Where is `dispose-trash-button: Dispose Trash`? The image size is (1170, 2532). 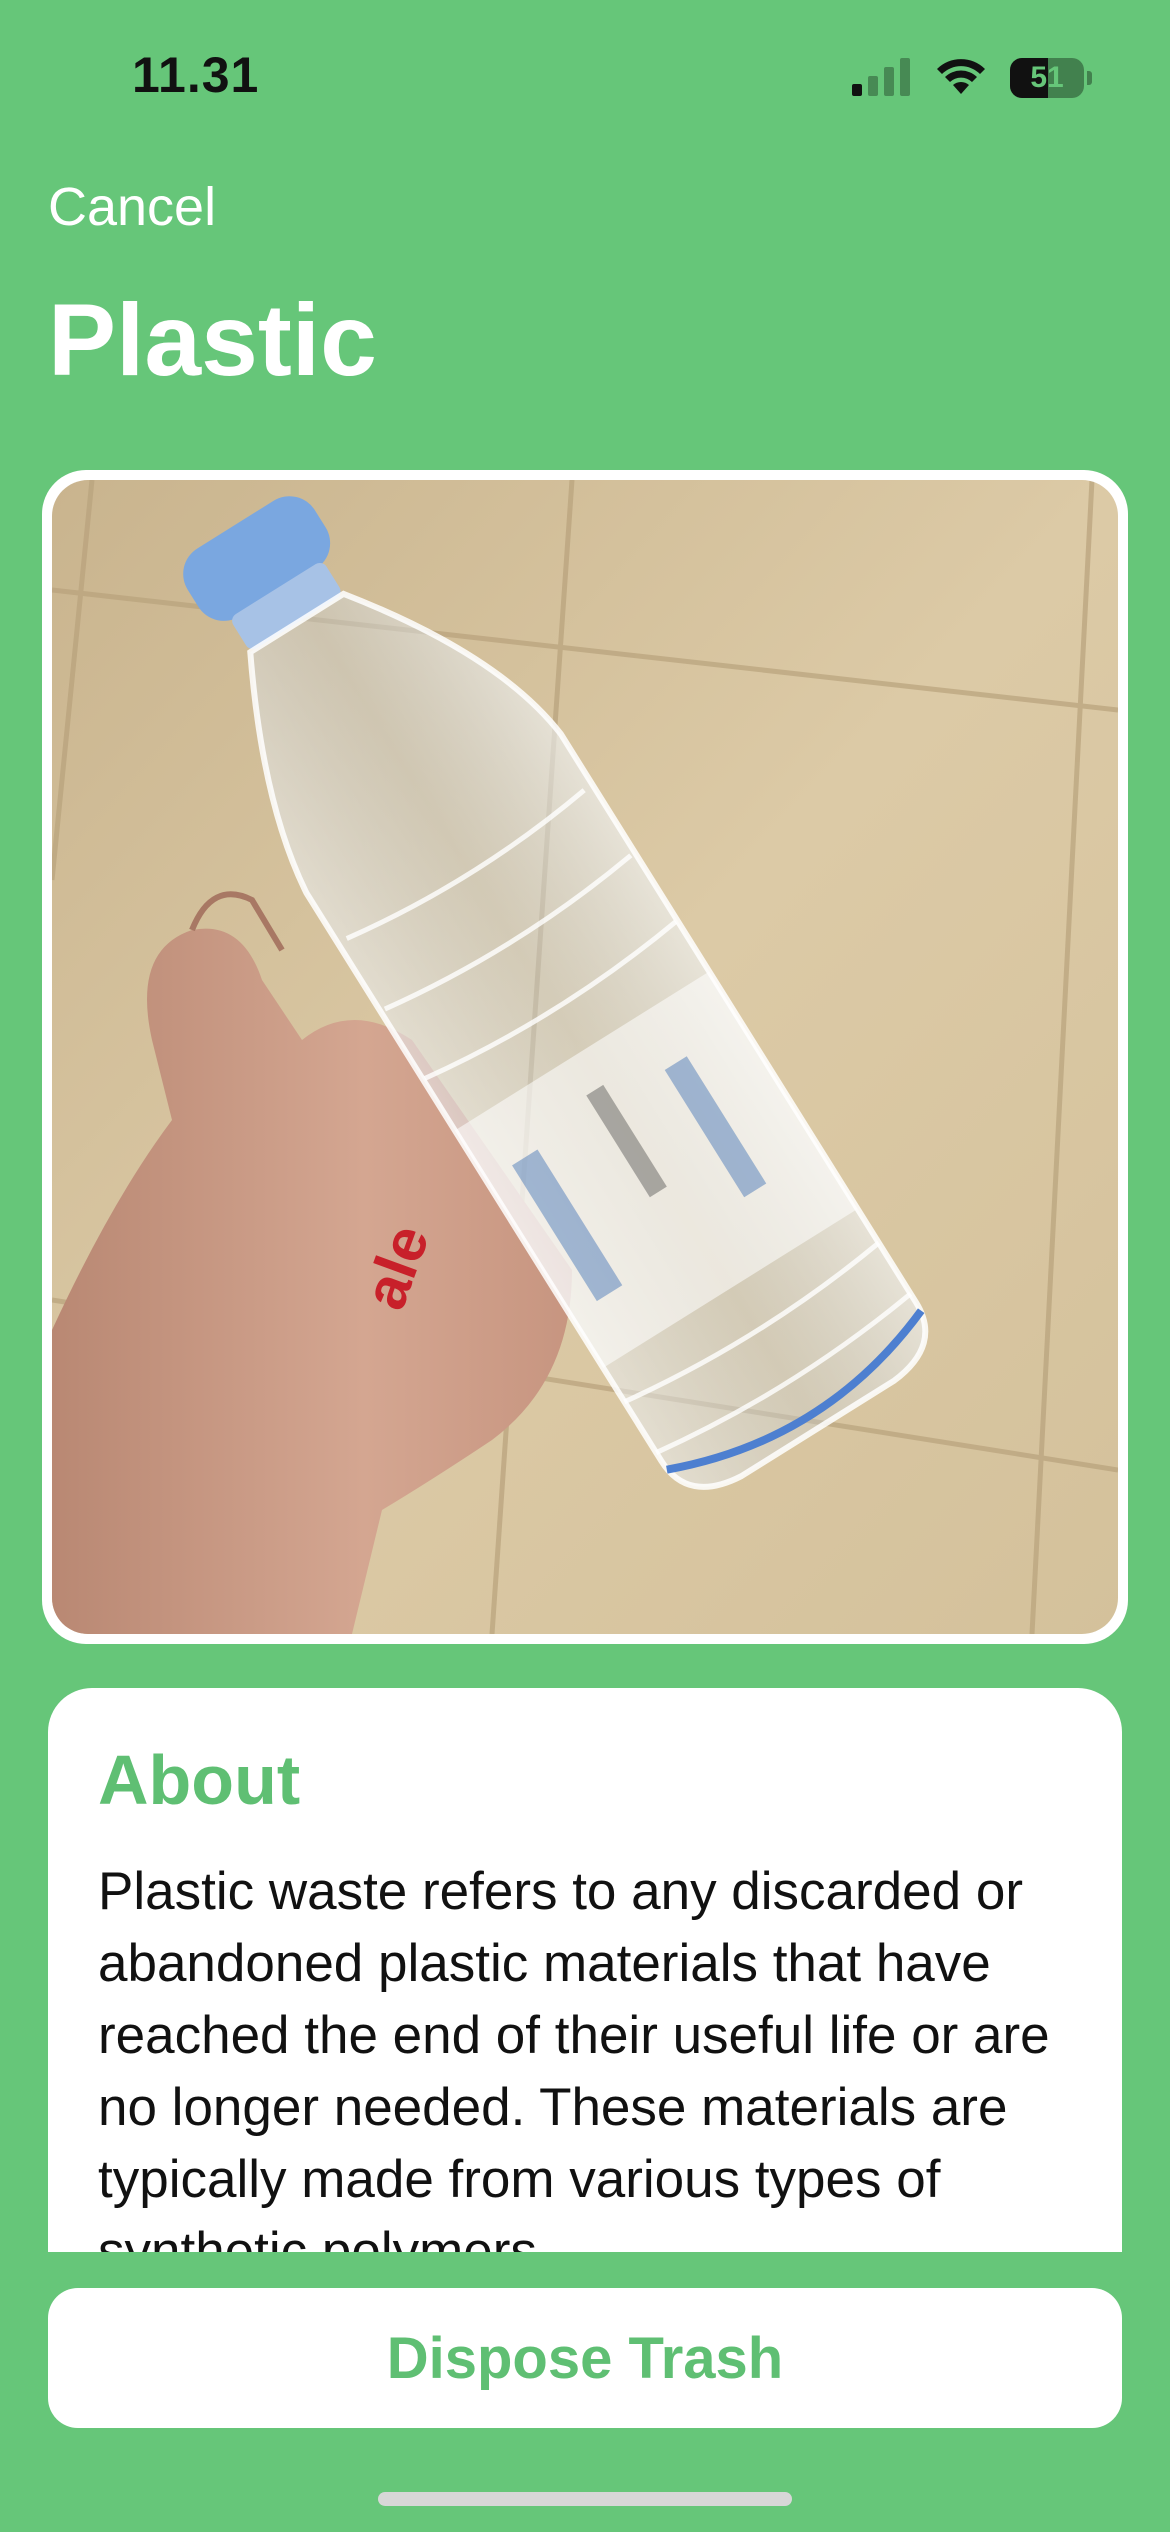
dispose-trash-button: Dispose Trash is located at coordinates (585, 2358).